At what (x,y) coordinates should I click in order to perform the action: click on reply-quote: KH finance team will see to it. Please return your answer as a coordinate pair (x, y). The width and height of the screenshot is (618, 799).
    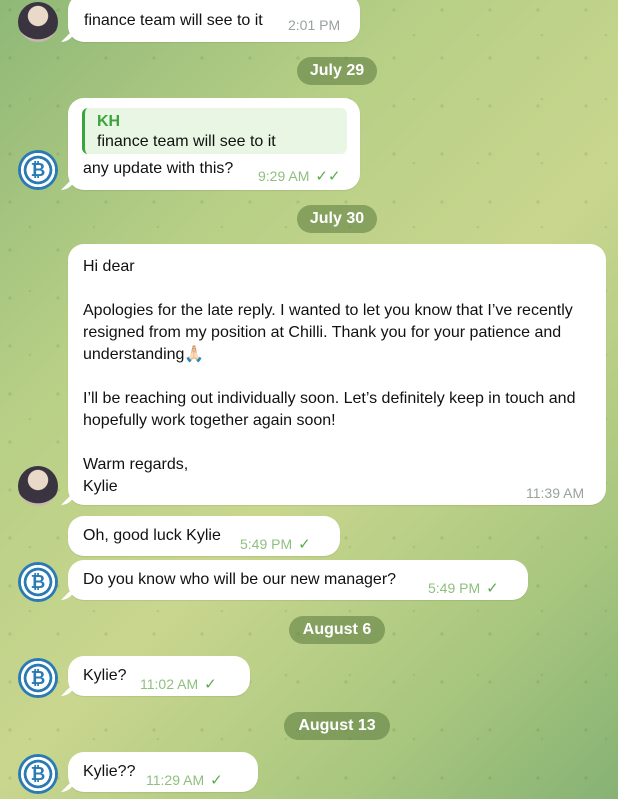
    Looking at the image, I should click on (214, 131).